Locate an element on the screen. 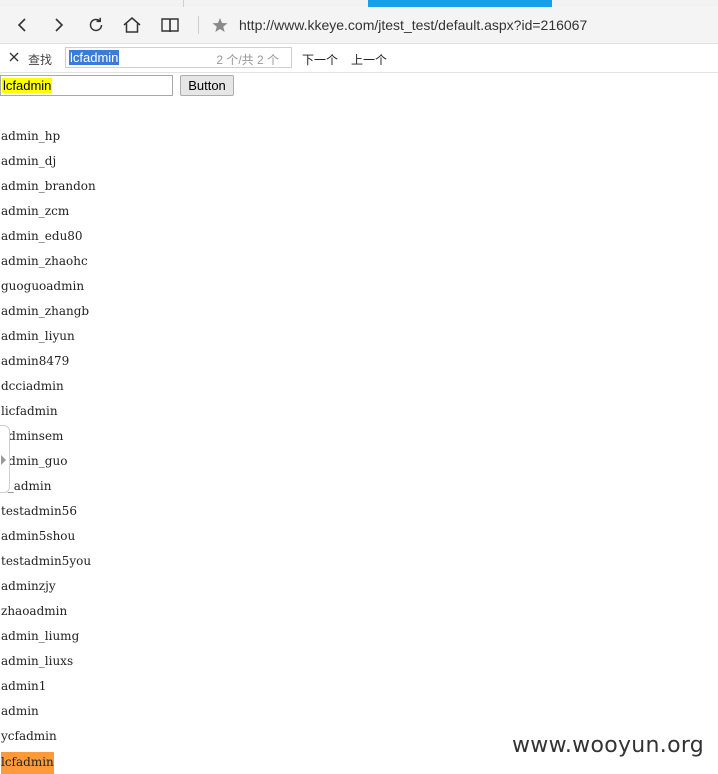 This screenshot has height=774, width=718. list-item: adminzjy is located at coordinates (28, 586).